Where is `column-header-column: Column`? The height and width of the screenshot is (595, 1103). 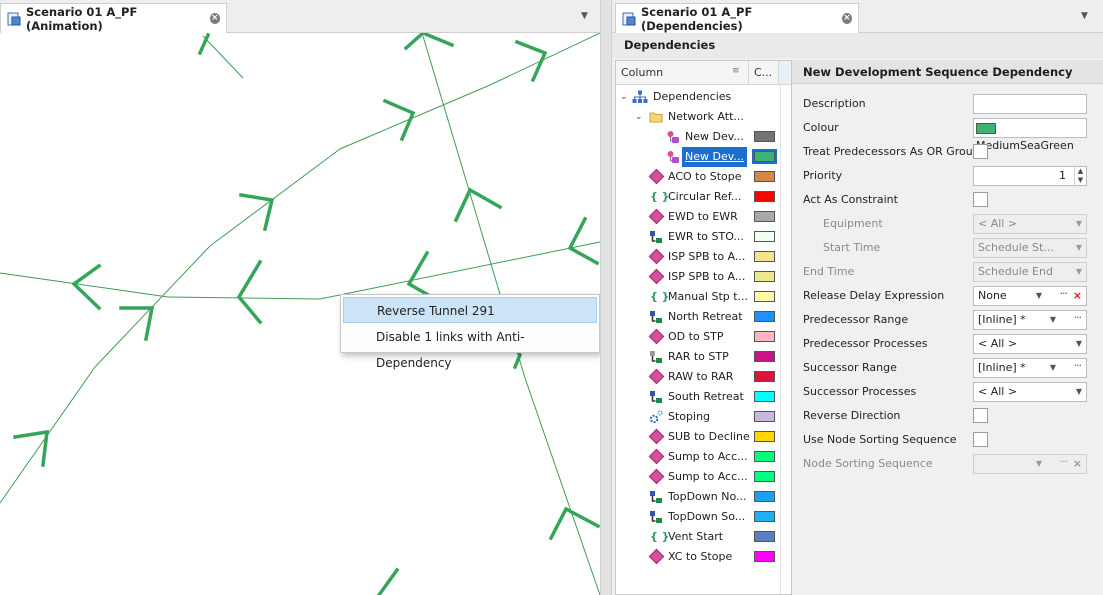 column-header-column: Column is located at coordinates (681, 72).